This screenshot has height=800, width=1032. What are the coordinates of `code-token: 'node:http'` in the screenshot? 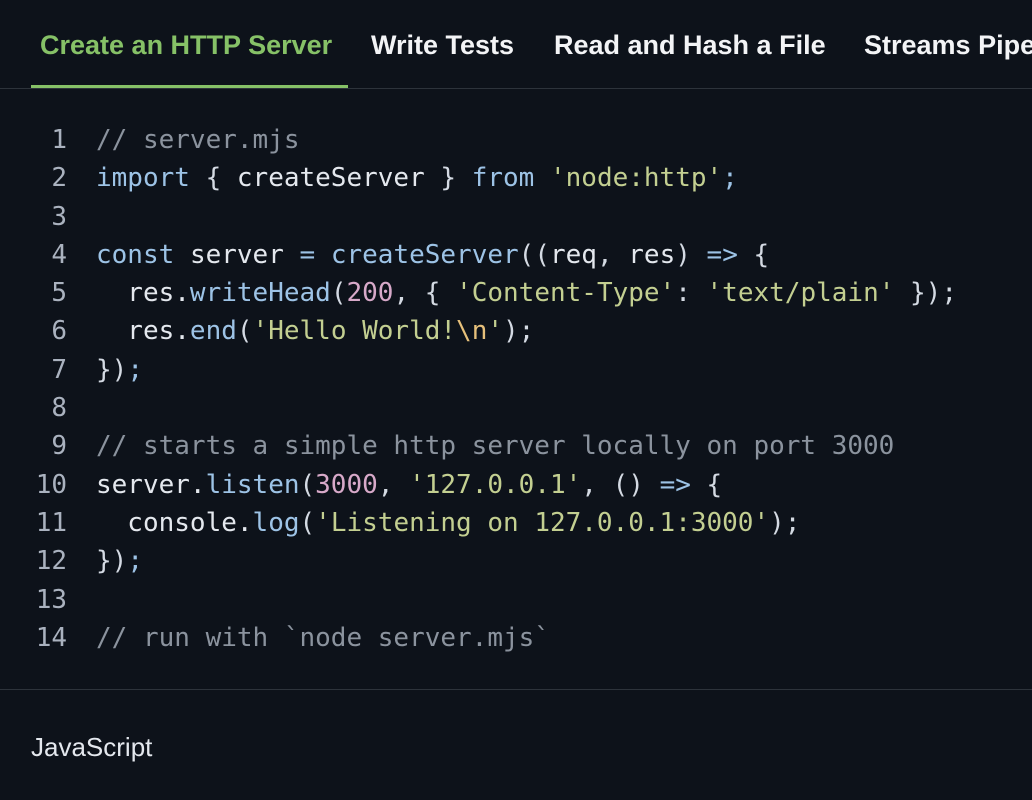 It's located at (636, 178).